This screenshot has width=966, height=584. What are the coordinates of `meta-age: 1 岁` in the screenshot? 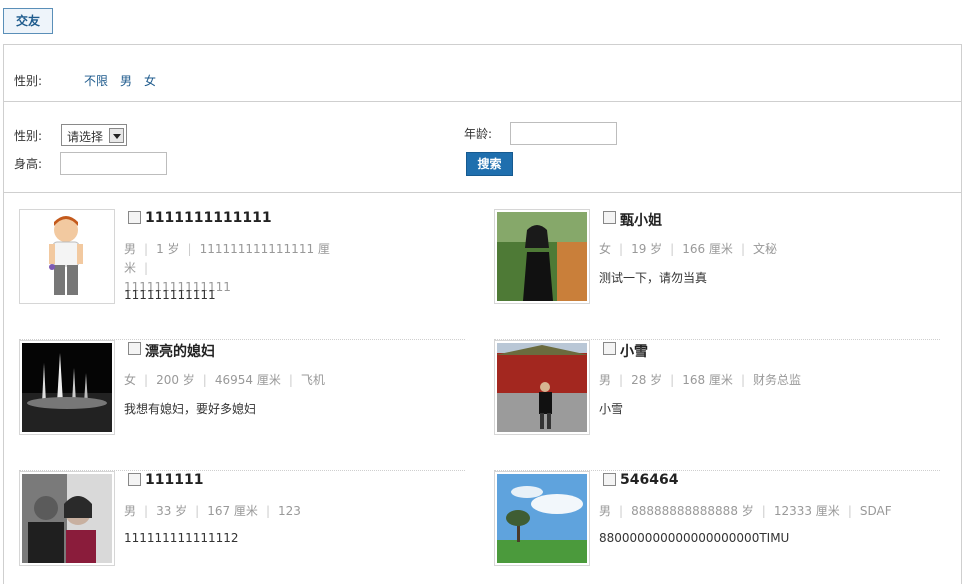 It's located at (168, 249).